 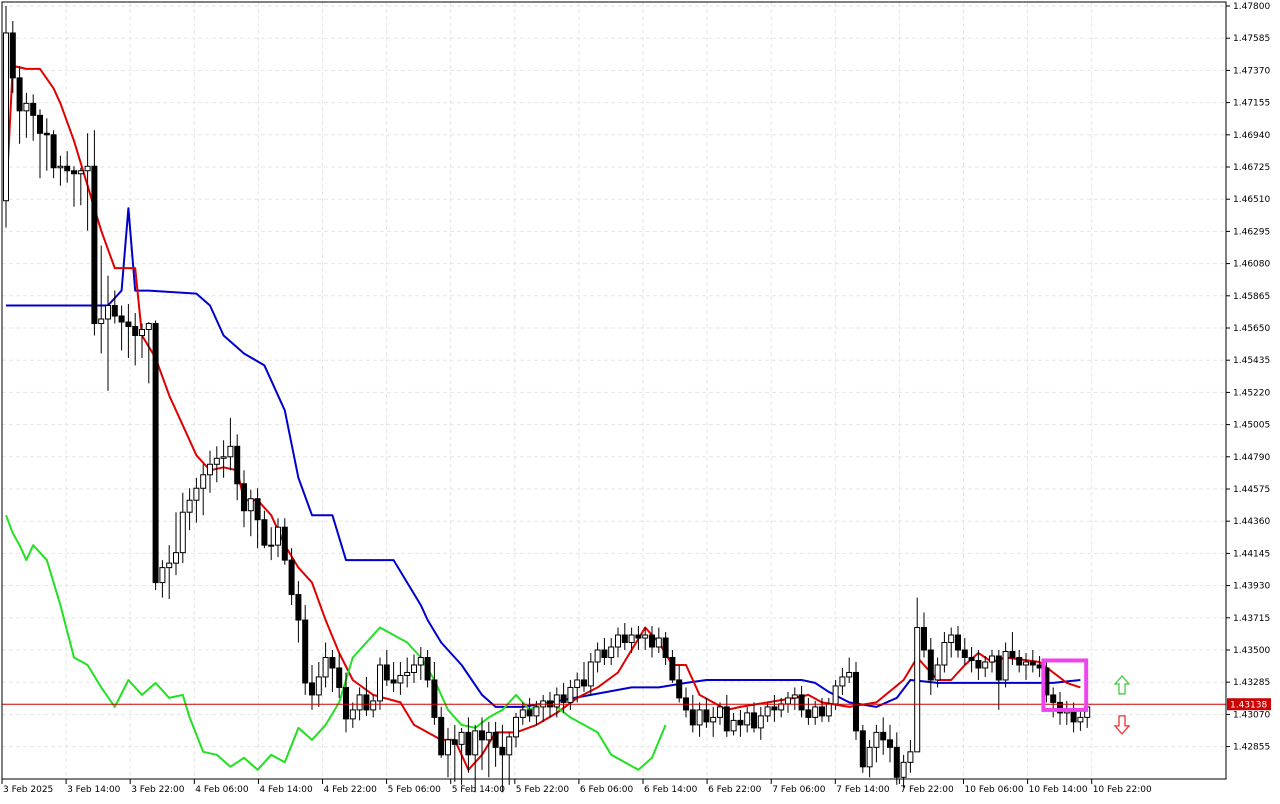 I want to click on x-tick-label: 5 Feb 06:00, so click(x=415, y=790).